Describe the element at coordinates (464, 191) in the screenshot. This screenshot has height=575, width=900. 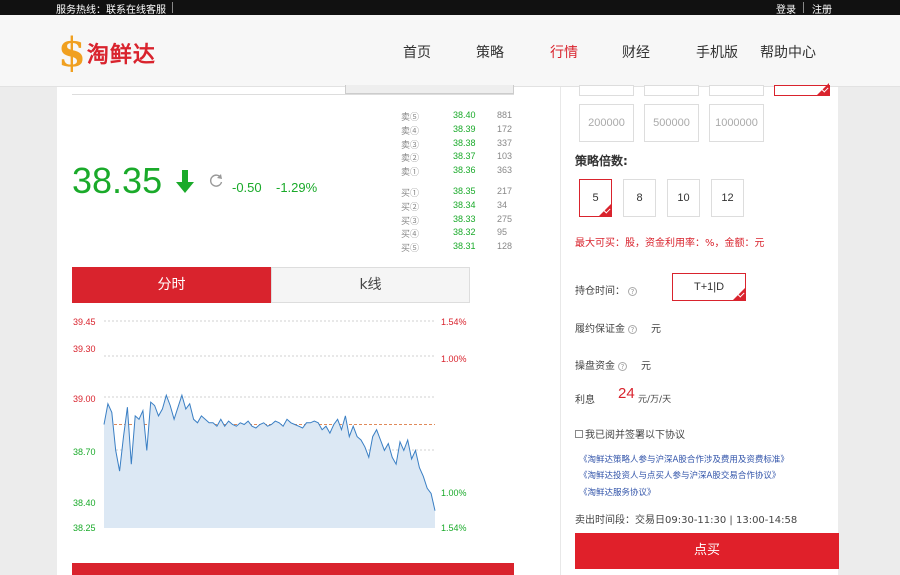
I see `order-book-price: 38.35` at that location.